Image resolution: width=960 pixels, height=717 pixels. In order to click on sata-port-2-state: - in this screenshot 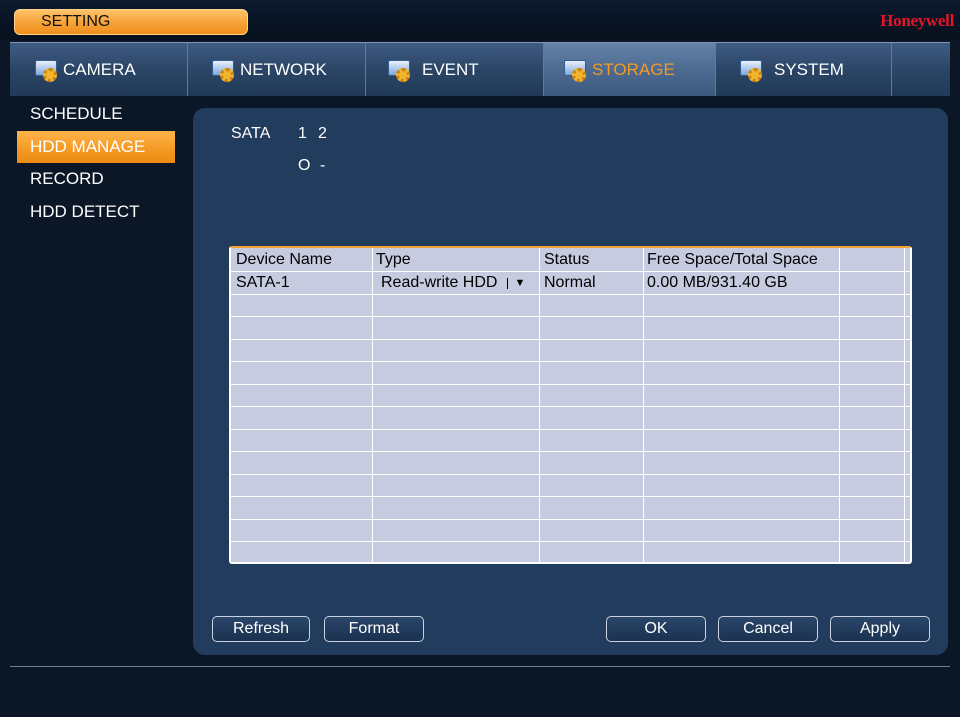, I will do `click(323, 165)`.